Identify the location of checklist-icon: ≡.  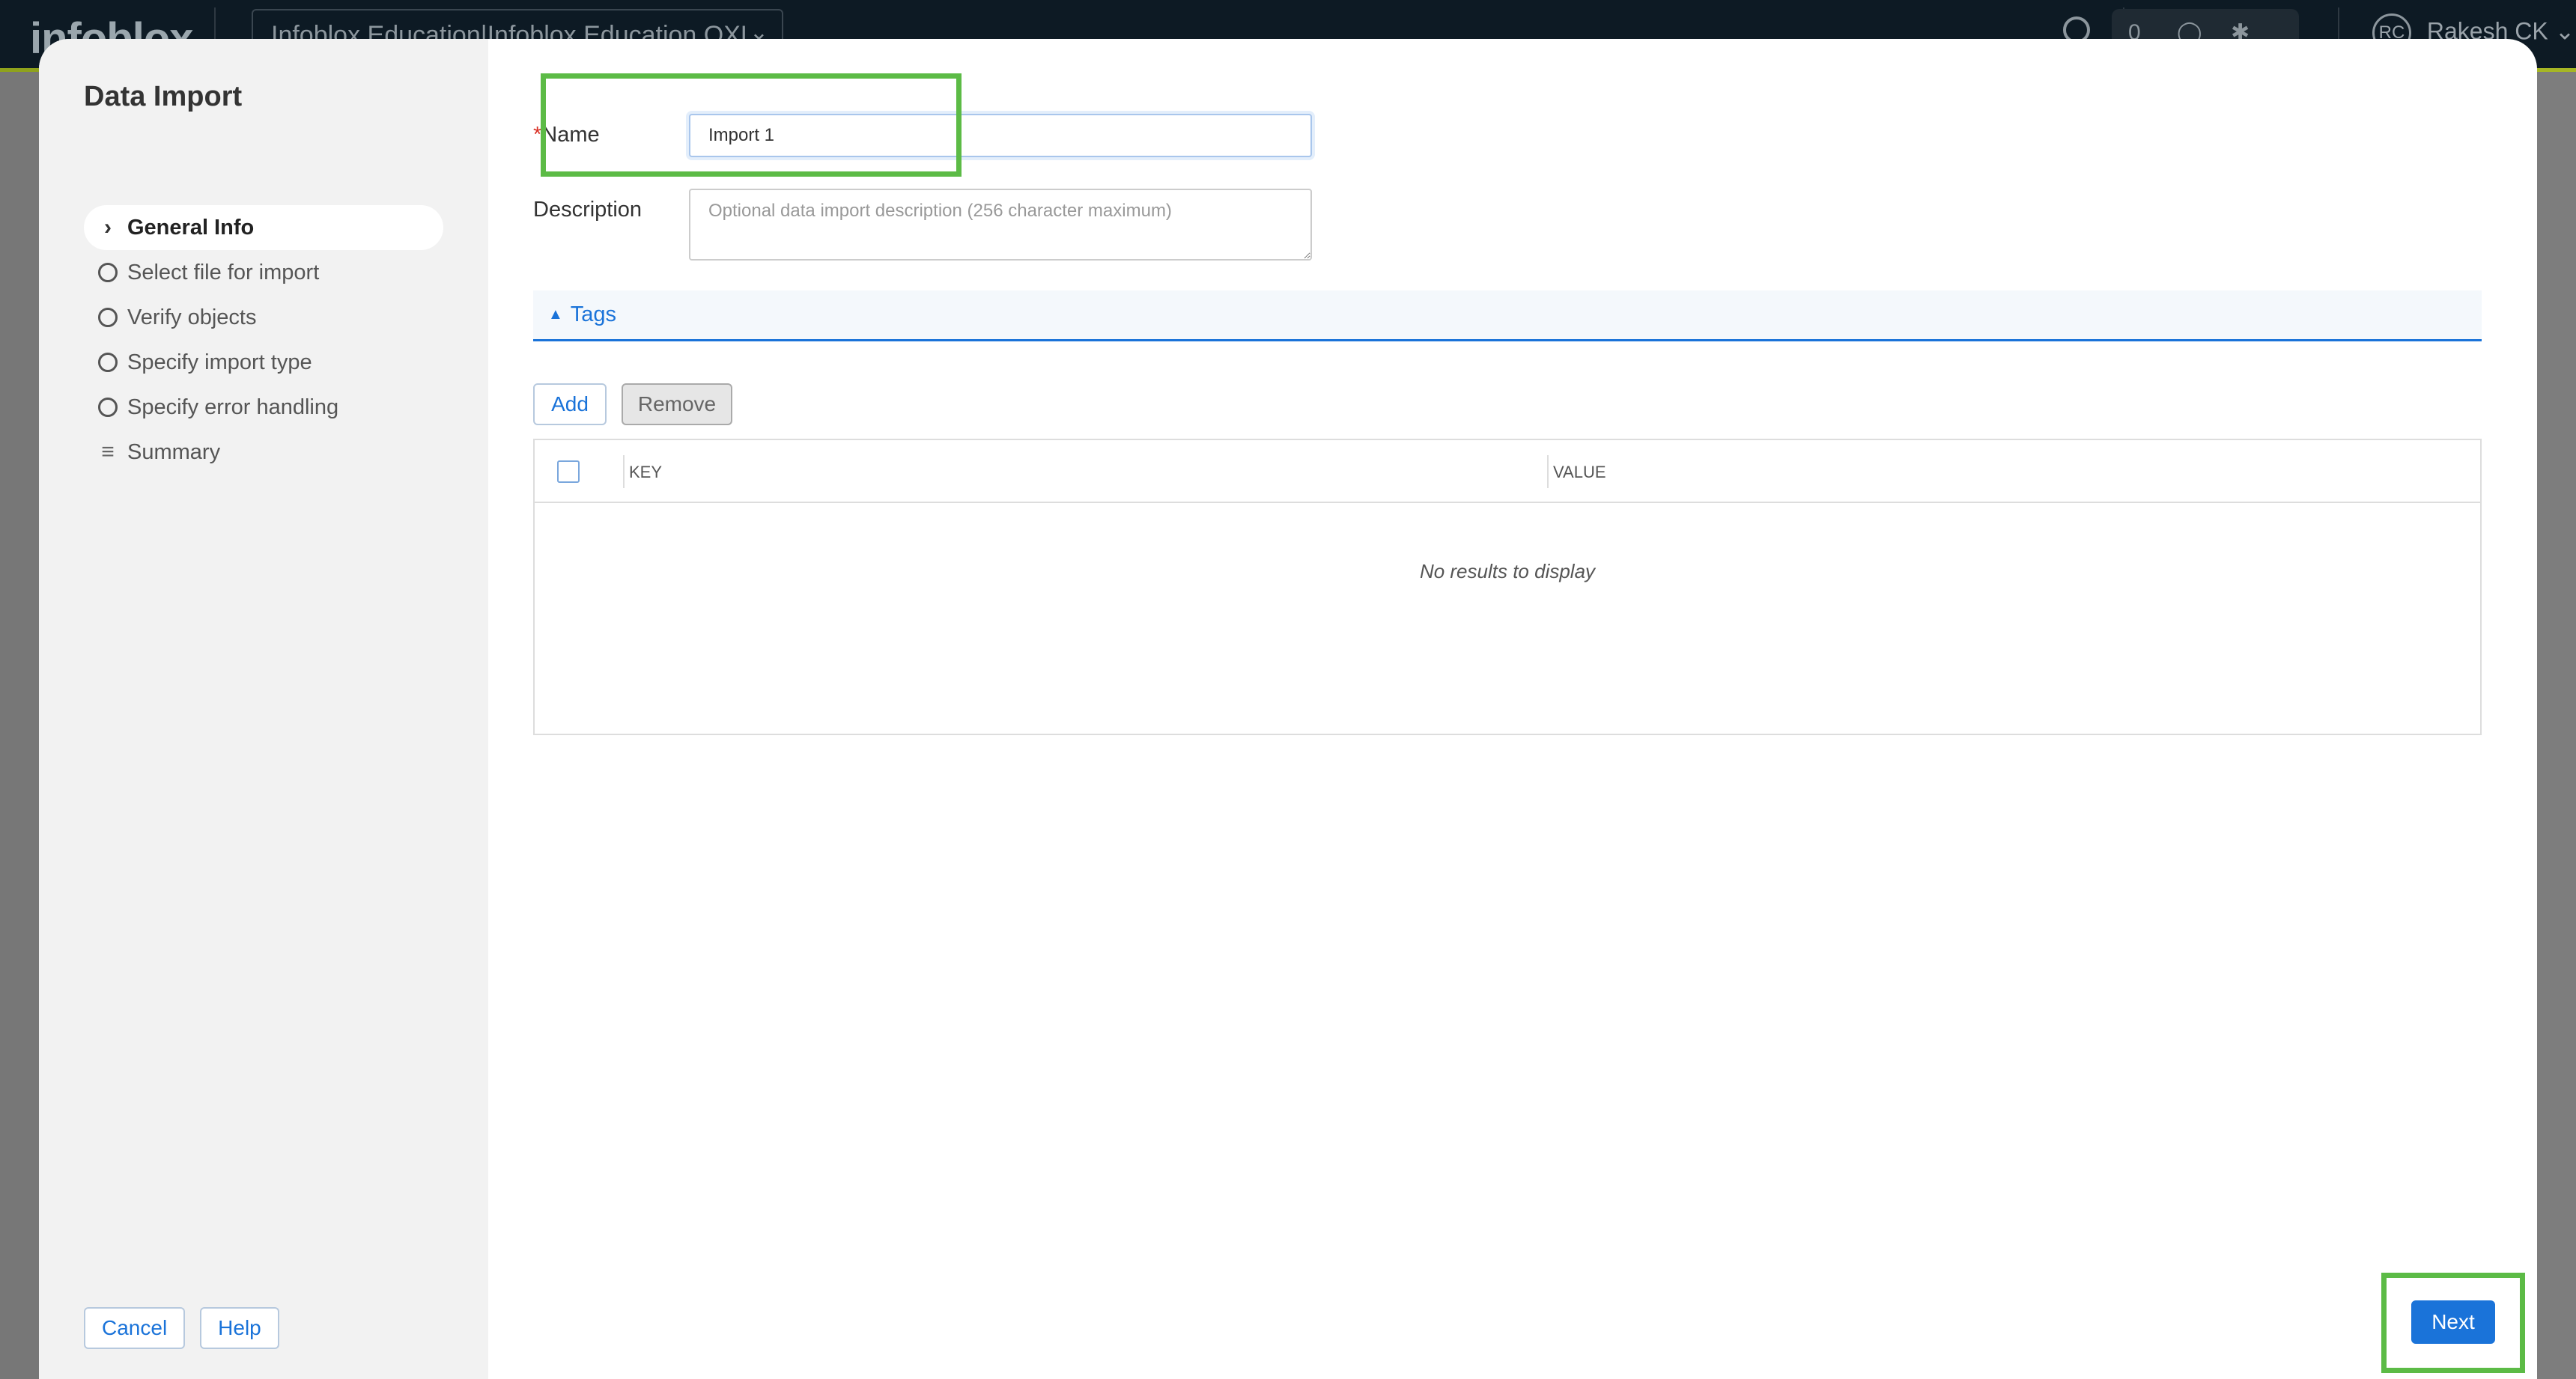
(108, 451).